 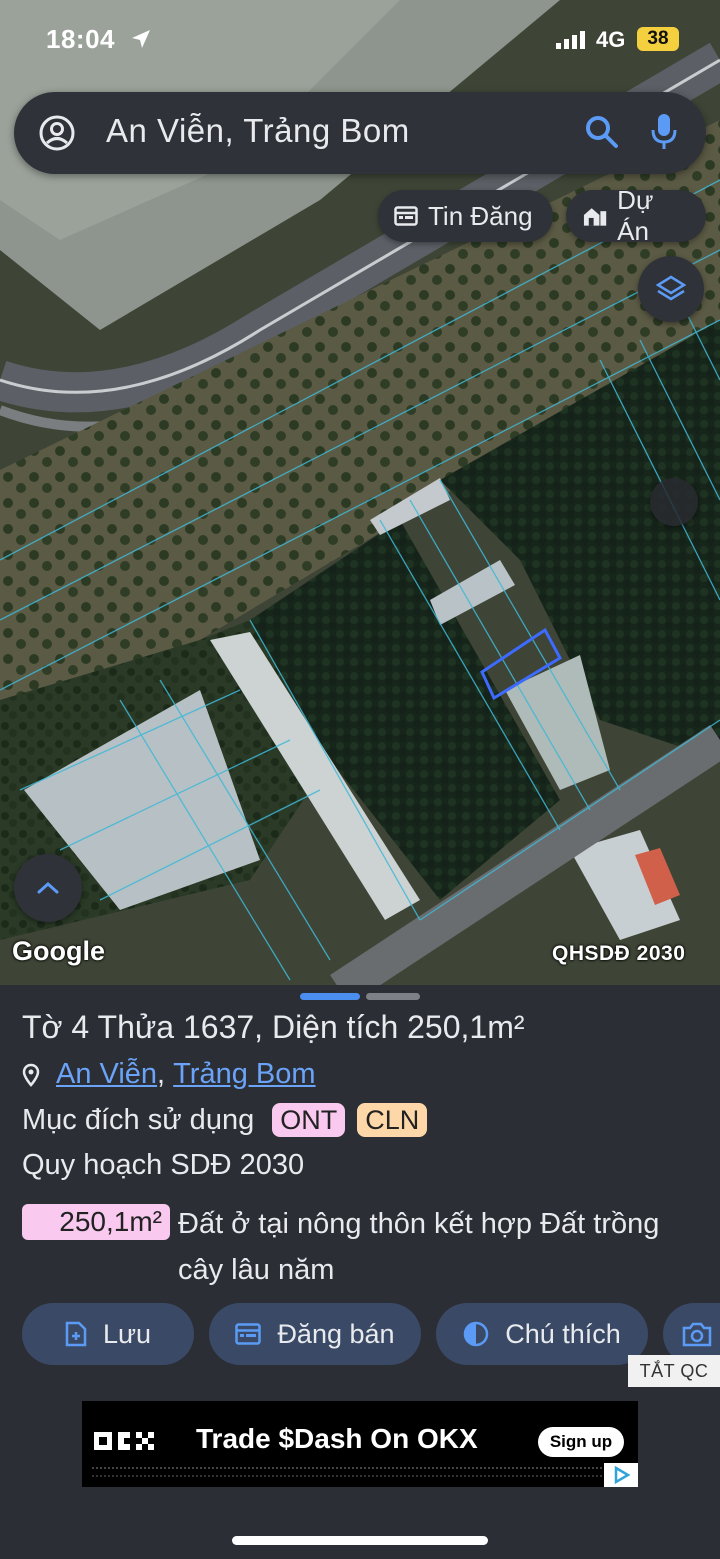 I want to click on ad-cta-button: Sign up, so click(x=581, y=1442).